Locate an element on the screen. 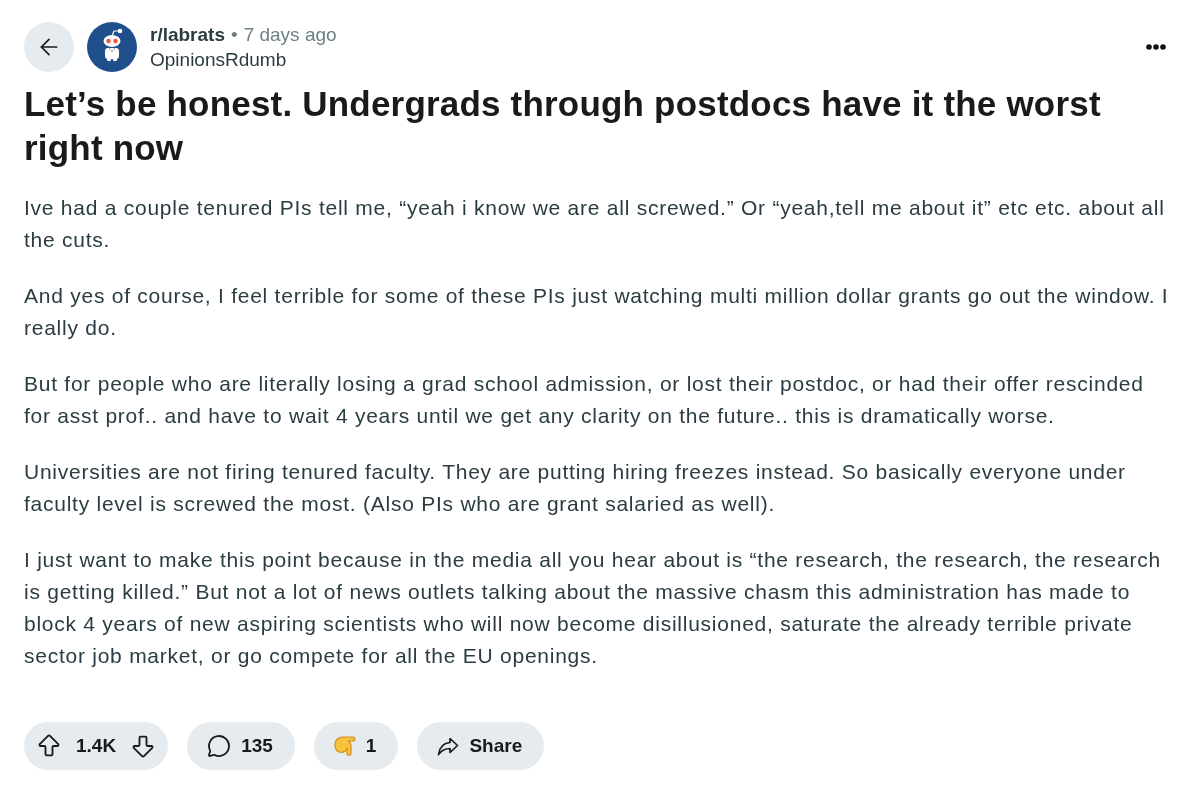  subreddit-link: r/labrats is located at coordinates (187, 34).